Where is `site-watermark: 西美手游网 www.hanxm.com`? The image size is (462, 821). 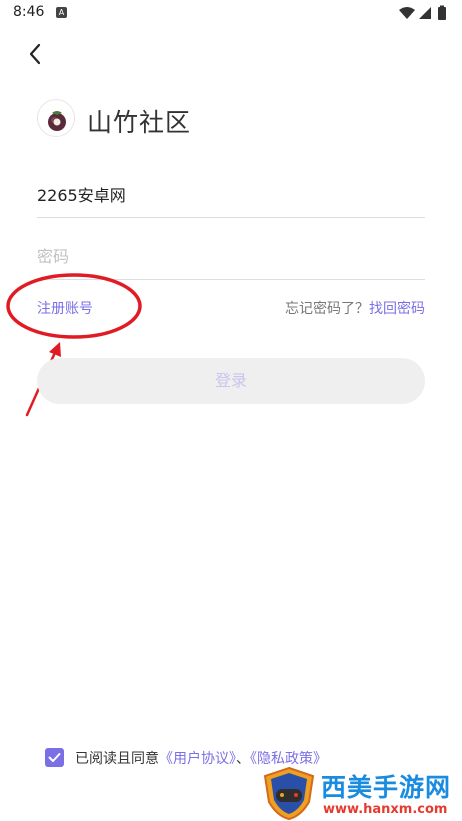 site-watermark: 西美手游网 www.hanxm.com is located at coordinates (359, 791).